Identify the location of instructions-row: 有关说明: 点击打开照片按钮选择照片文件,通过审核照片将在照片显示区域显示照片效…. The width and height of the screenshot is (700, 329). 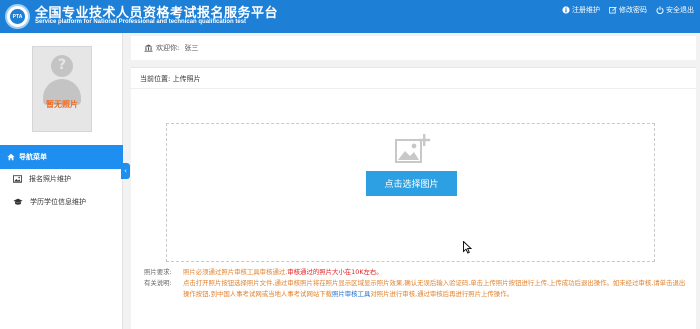
(416, 289).